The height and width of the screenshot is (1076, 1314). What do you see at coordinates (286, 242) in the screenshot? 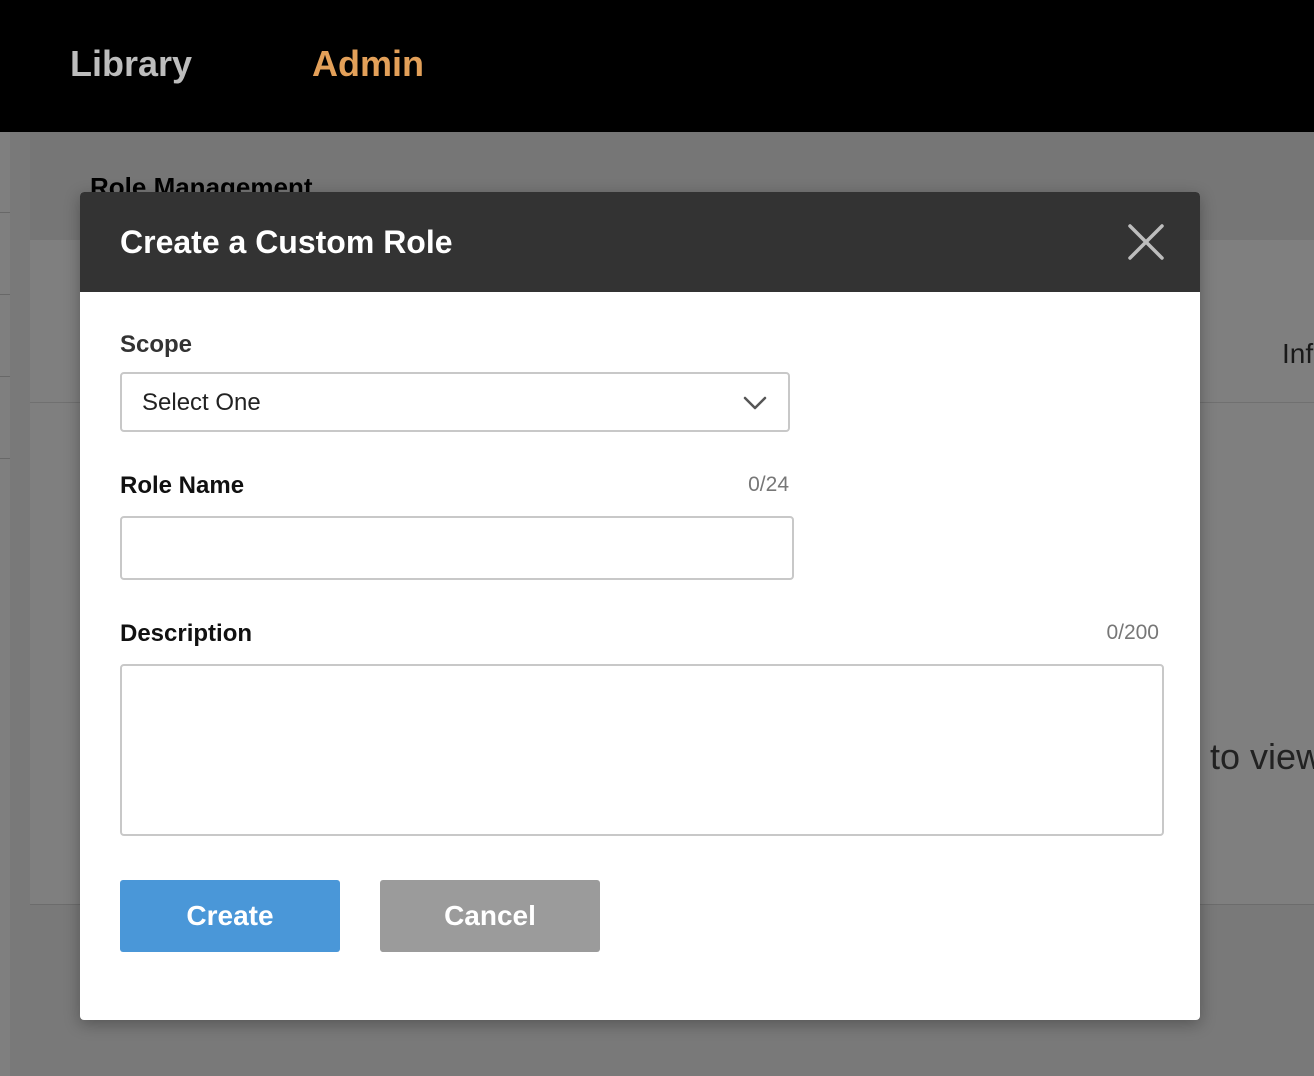
I see `dialog-title: Create a Custom Role` at bounding box center [286, 242].